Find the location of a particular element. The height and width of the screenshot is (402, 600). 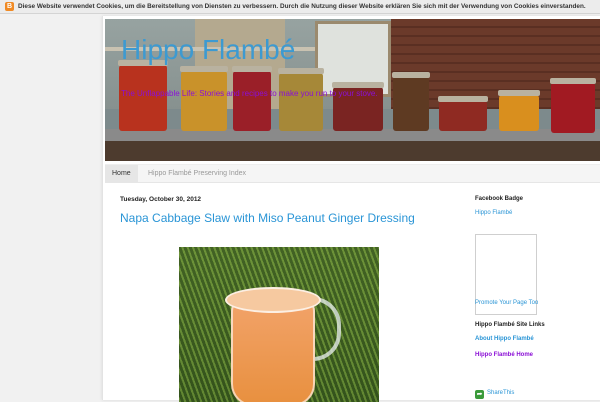

photo-jug-rim is located at coordinates (273, 300).